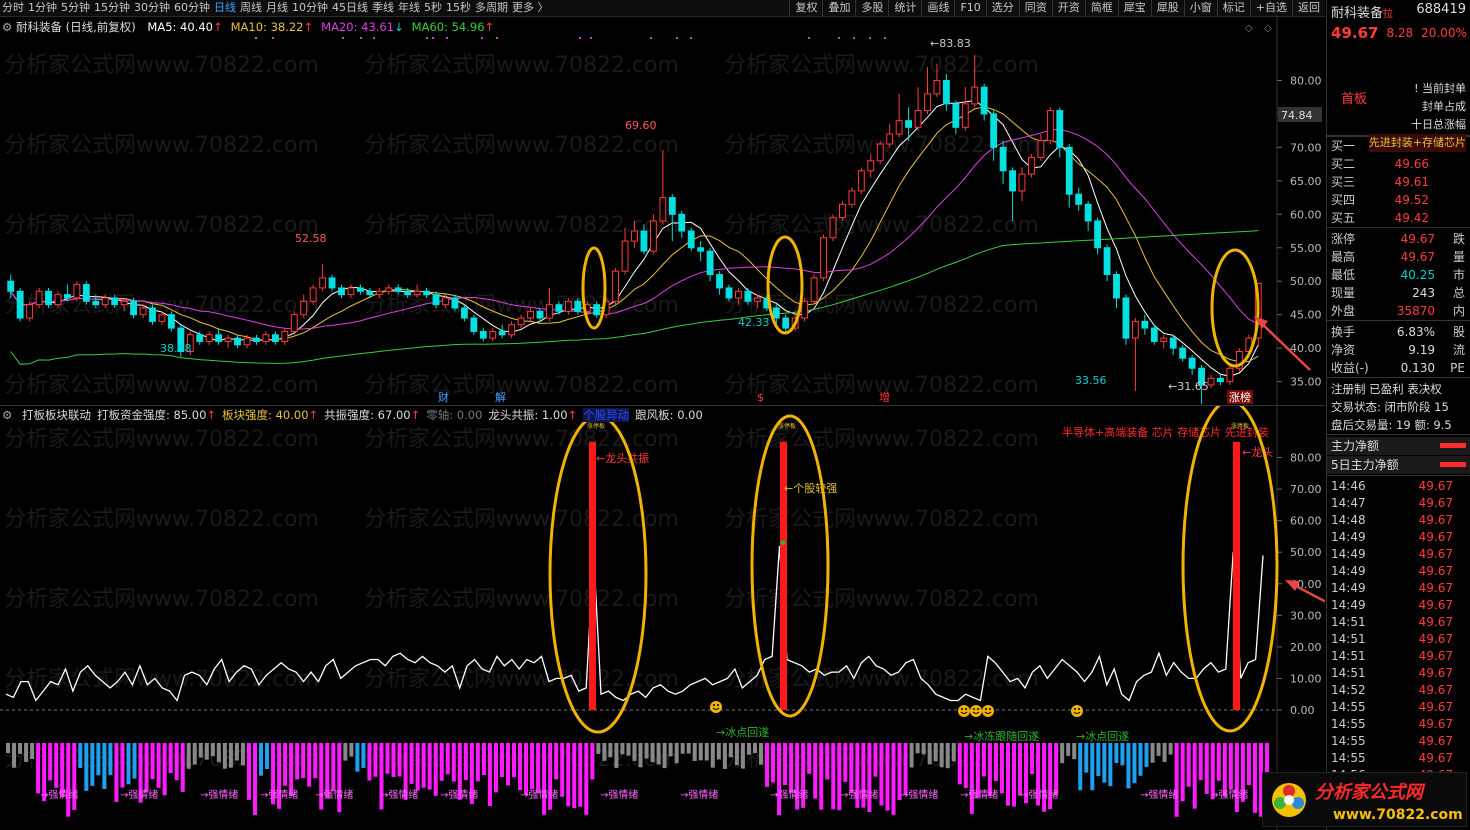 This screenshot has height=830, width=1470. What do you see at coordinates (1398, 405) in the screenshot?
I see `info-list: 注册制 已盈利 表决权 交易状态: 闭市阶段 15 盘后交易量: 19 额: 9.5` at bounding box center [1398, 405].